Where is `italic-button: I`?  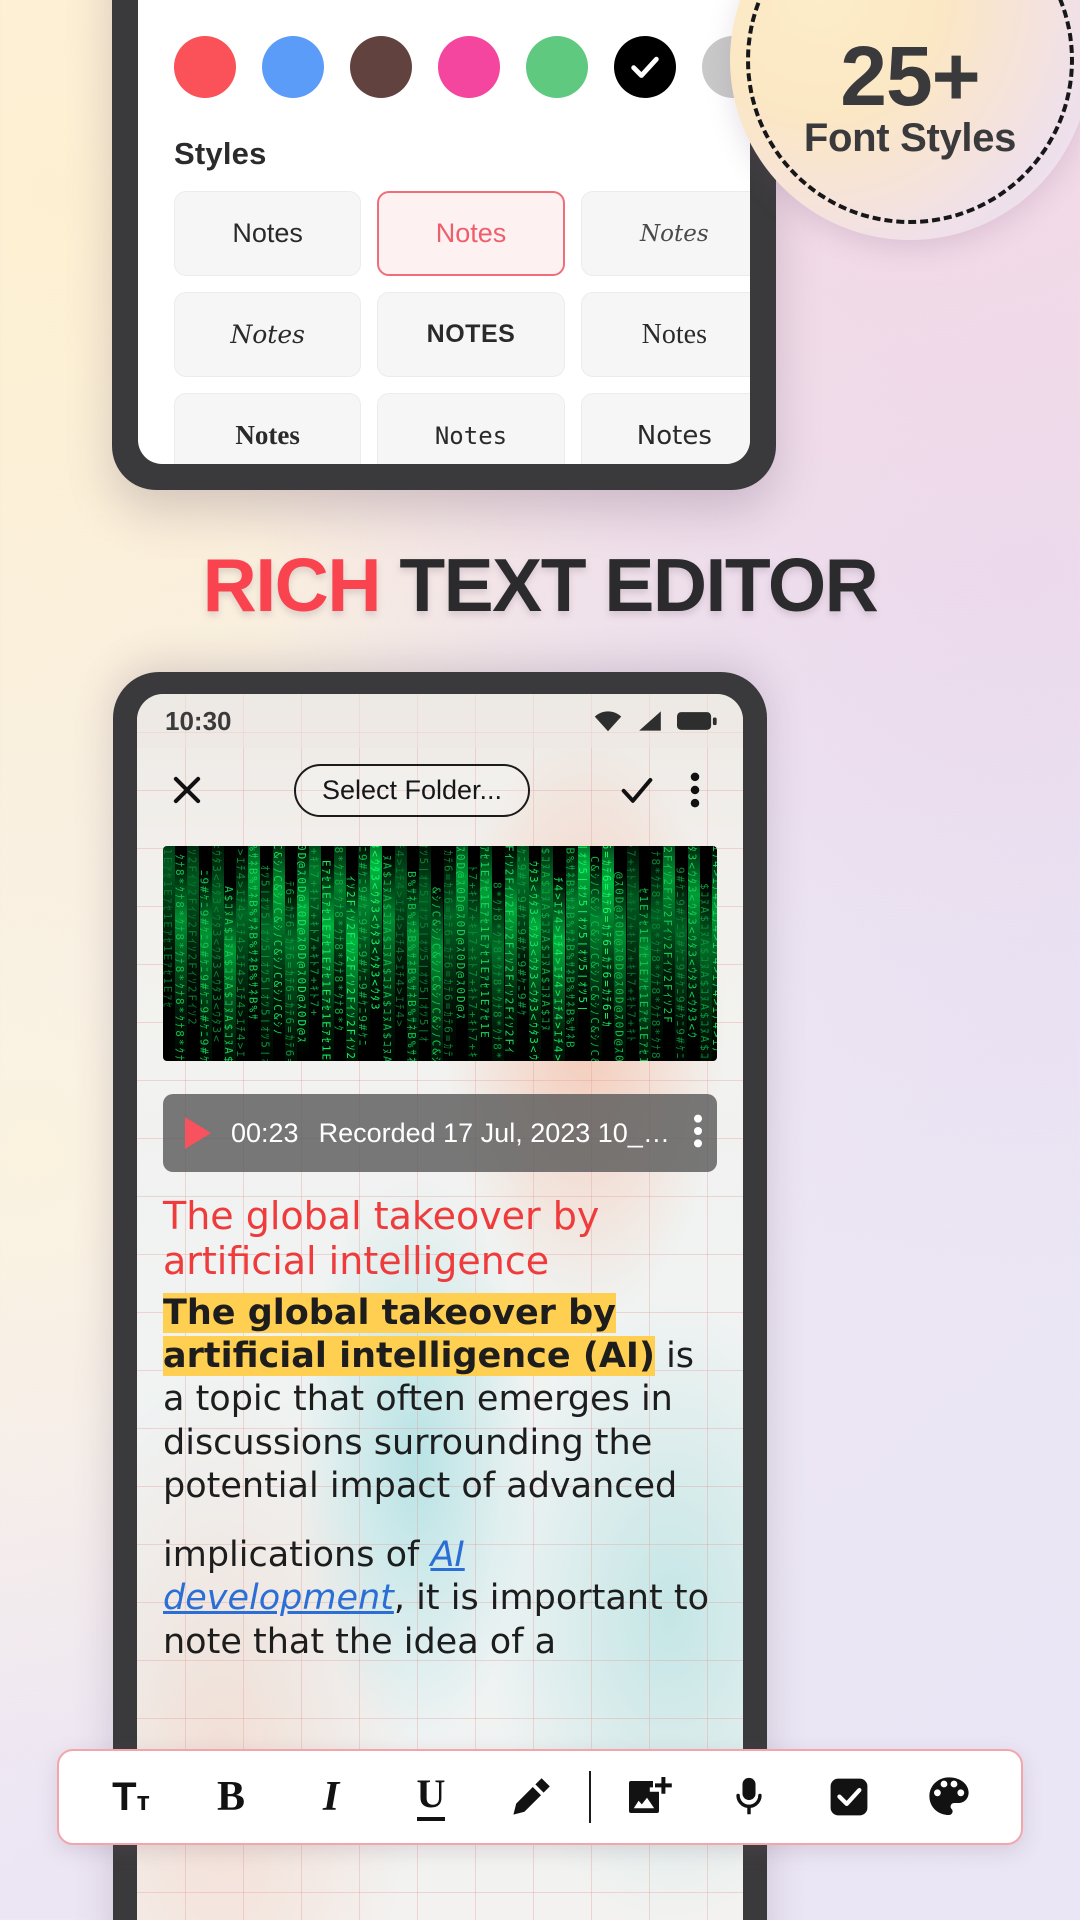
italic-button: I is located at coordinates (331, 1797).